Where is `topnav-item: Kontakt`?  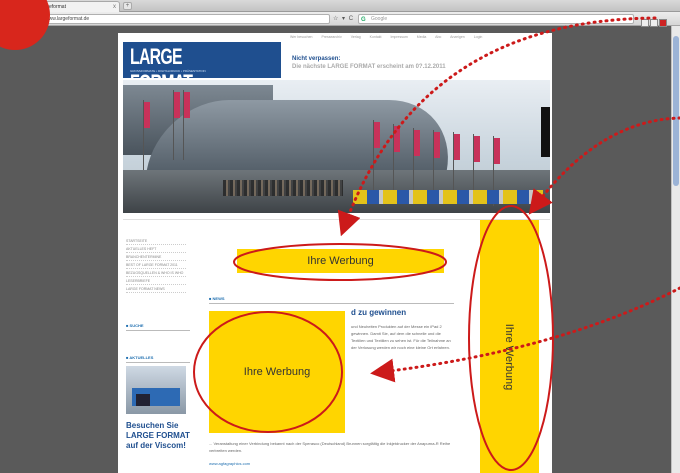 topnav-item: Kontakt is located at coordinates (376, 37).